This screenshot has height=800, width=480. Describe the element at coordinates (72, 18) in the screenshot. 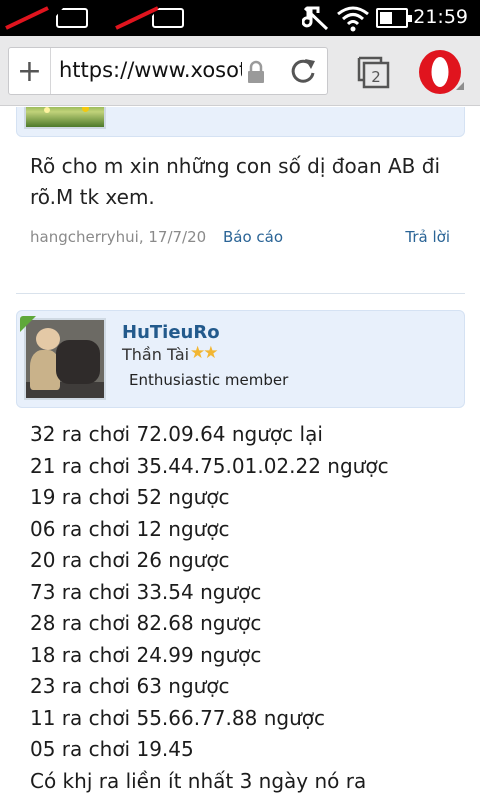

I see `sim1-card-icon` at that location.